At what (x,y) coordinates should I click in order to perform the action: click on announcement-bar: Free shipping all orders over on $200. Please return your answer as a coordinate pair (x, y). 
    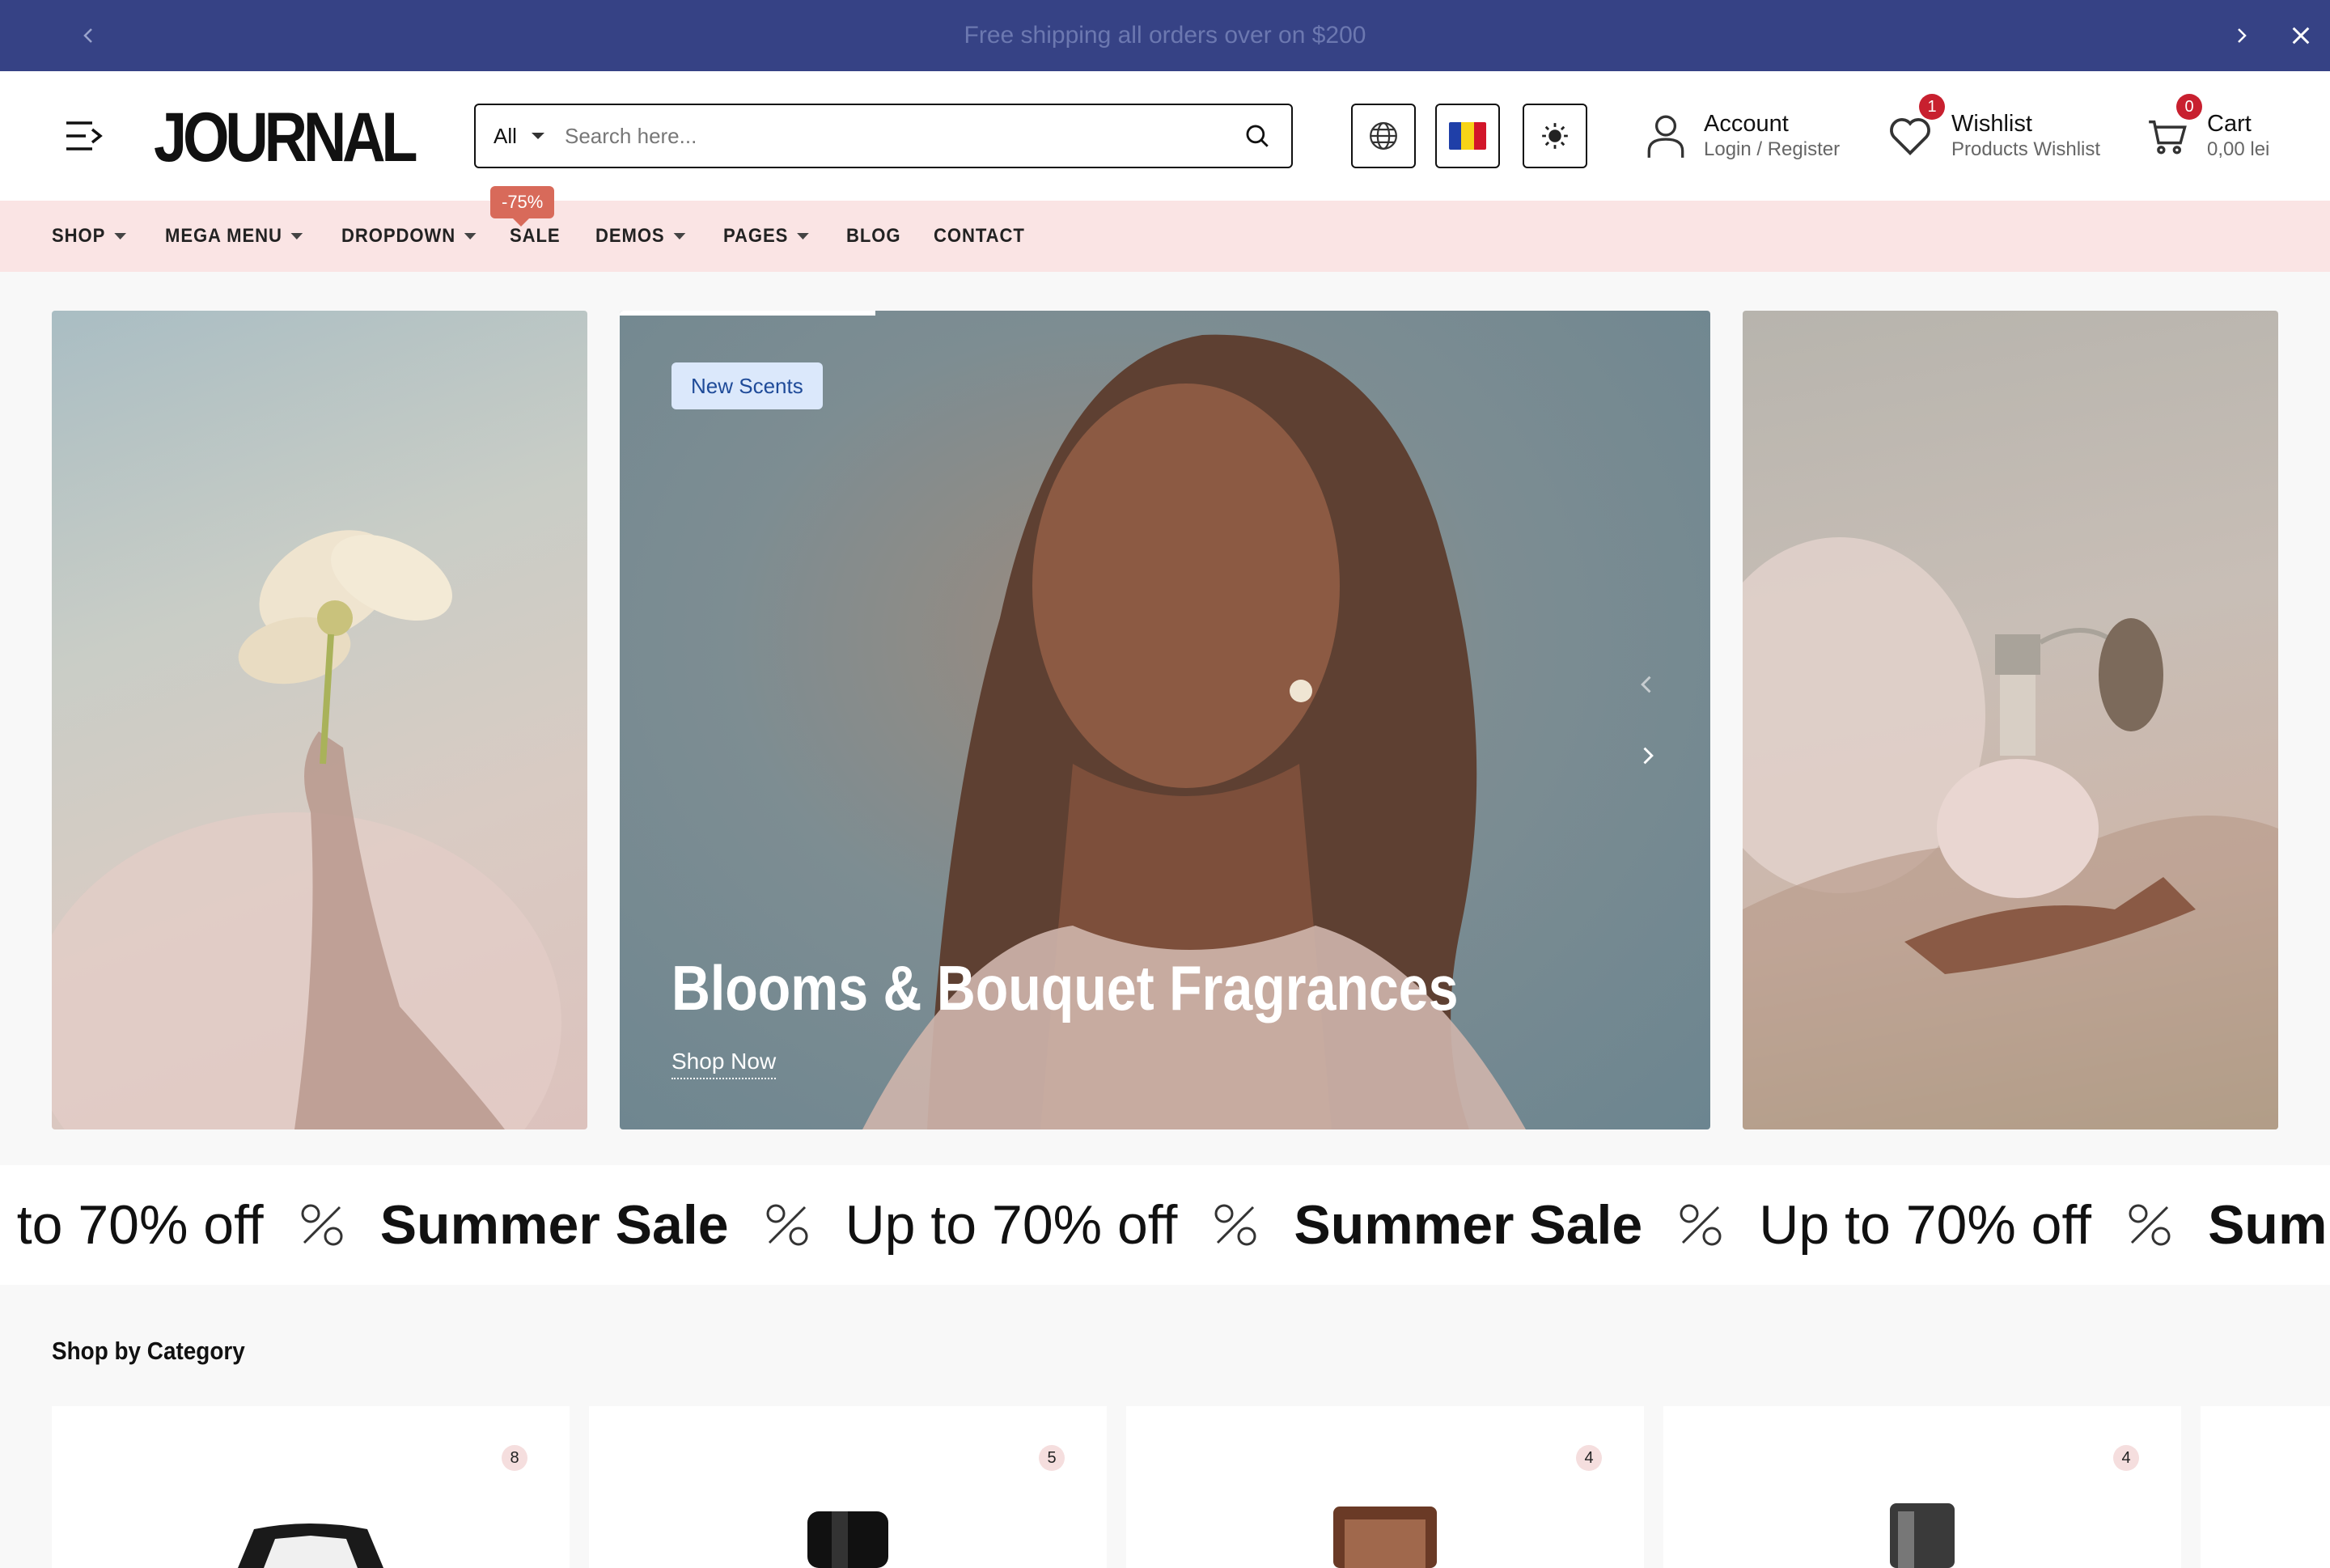
    Looking at the image, I should click on (1165, 35).